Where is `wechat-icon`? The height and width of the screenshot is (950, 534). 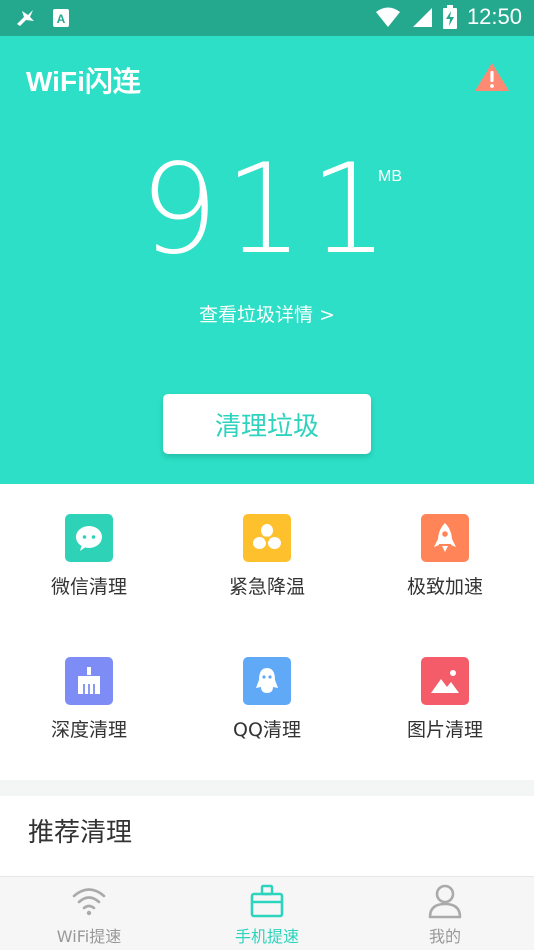
wechat-icon is located at coordinates (89, 538).